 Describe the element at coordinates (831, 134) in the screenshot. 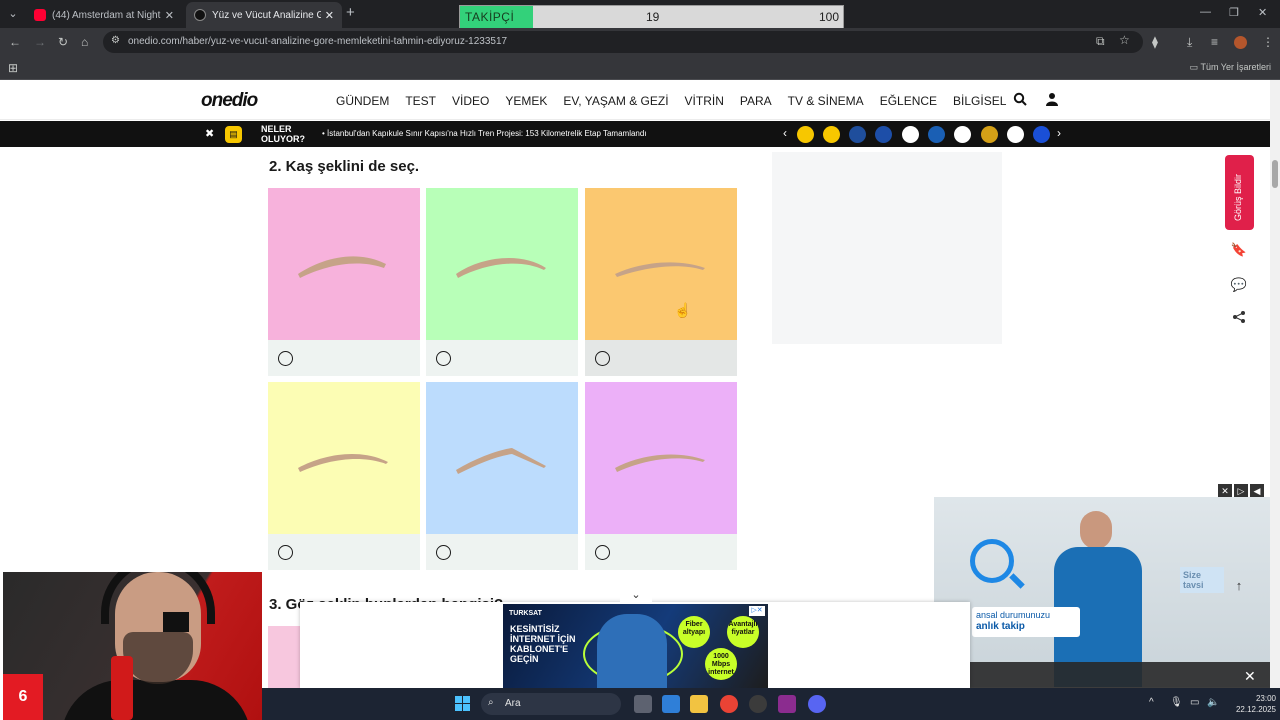

I see `emoji-happy-icon` at that location.